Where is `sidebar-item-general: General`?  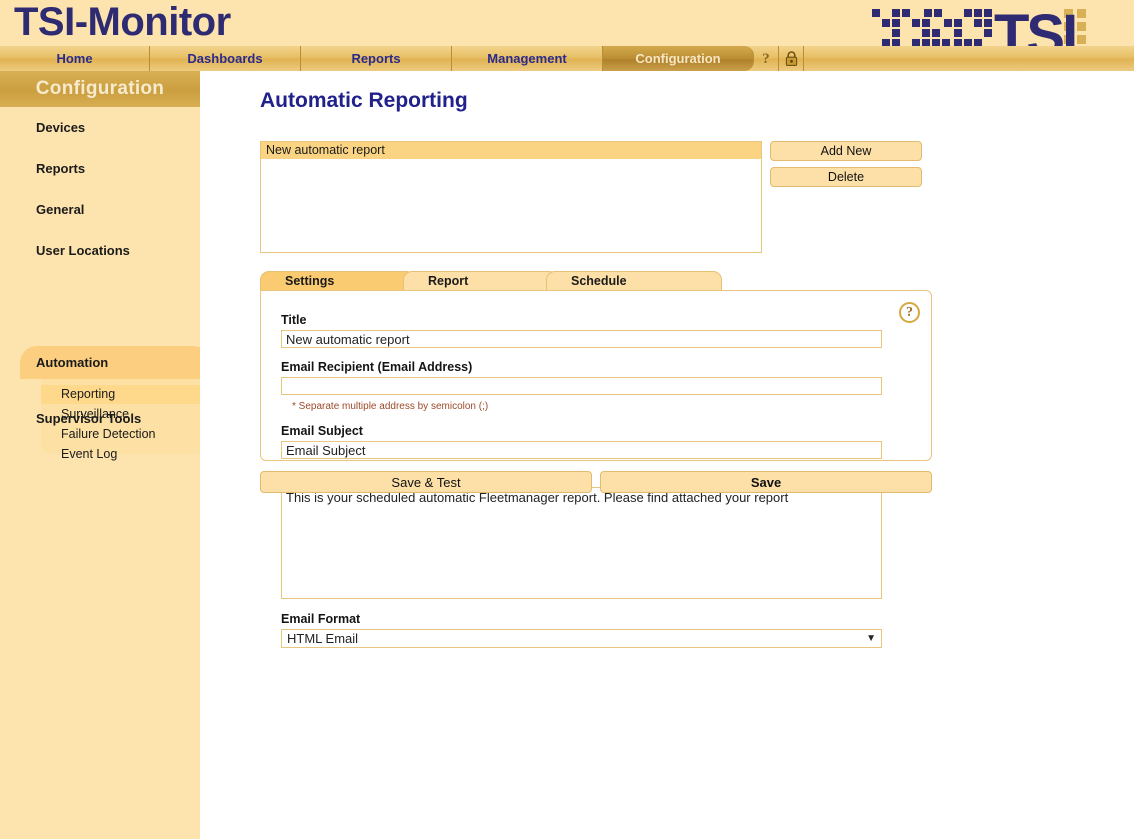 sidebar-item-general: General is located at coordinates (60, 209).